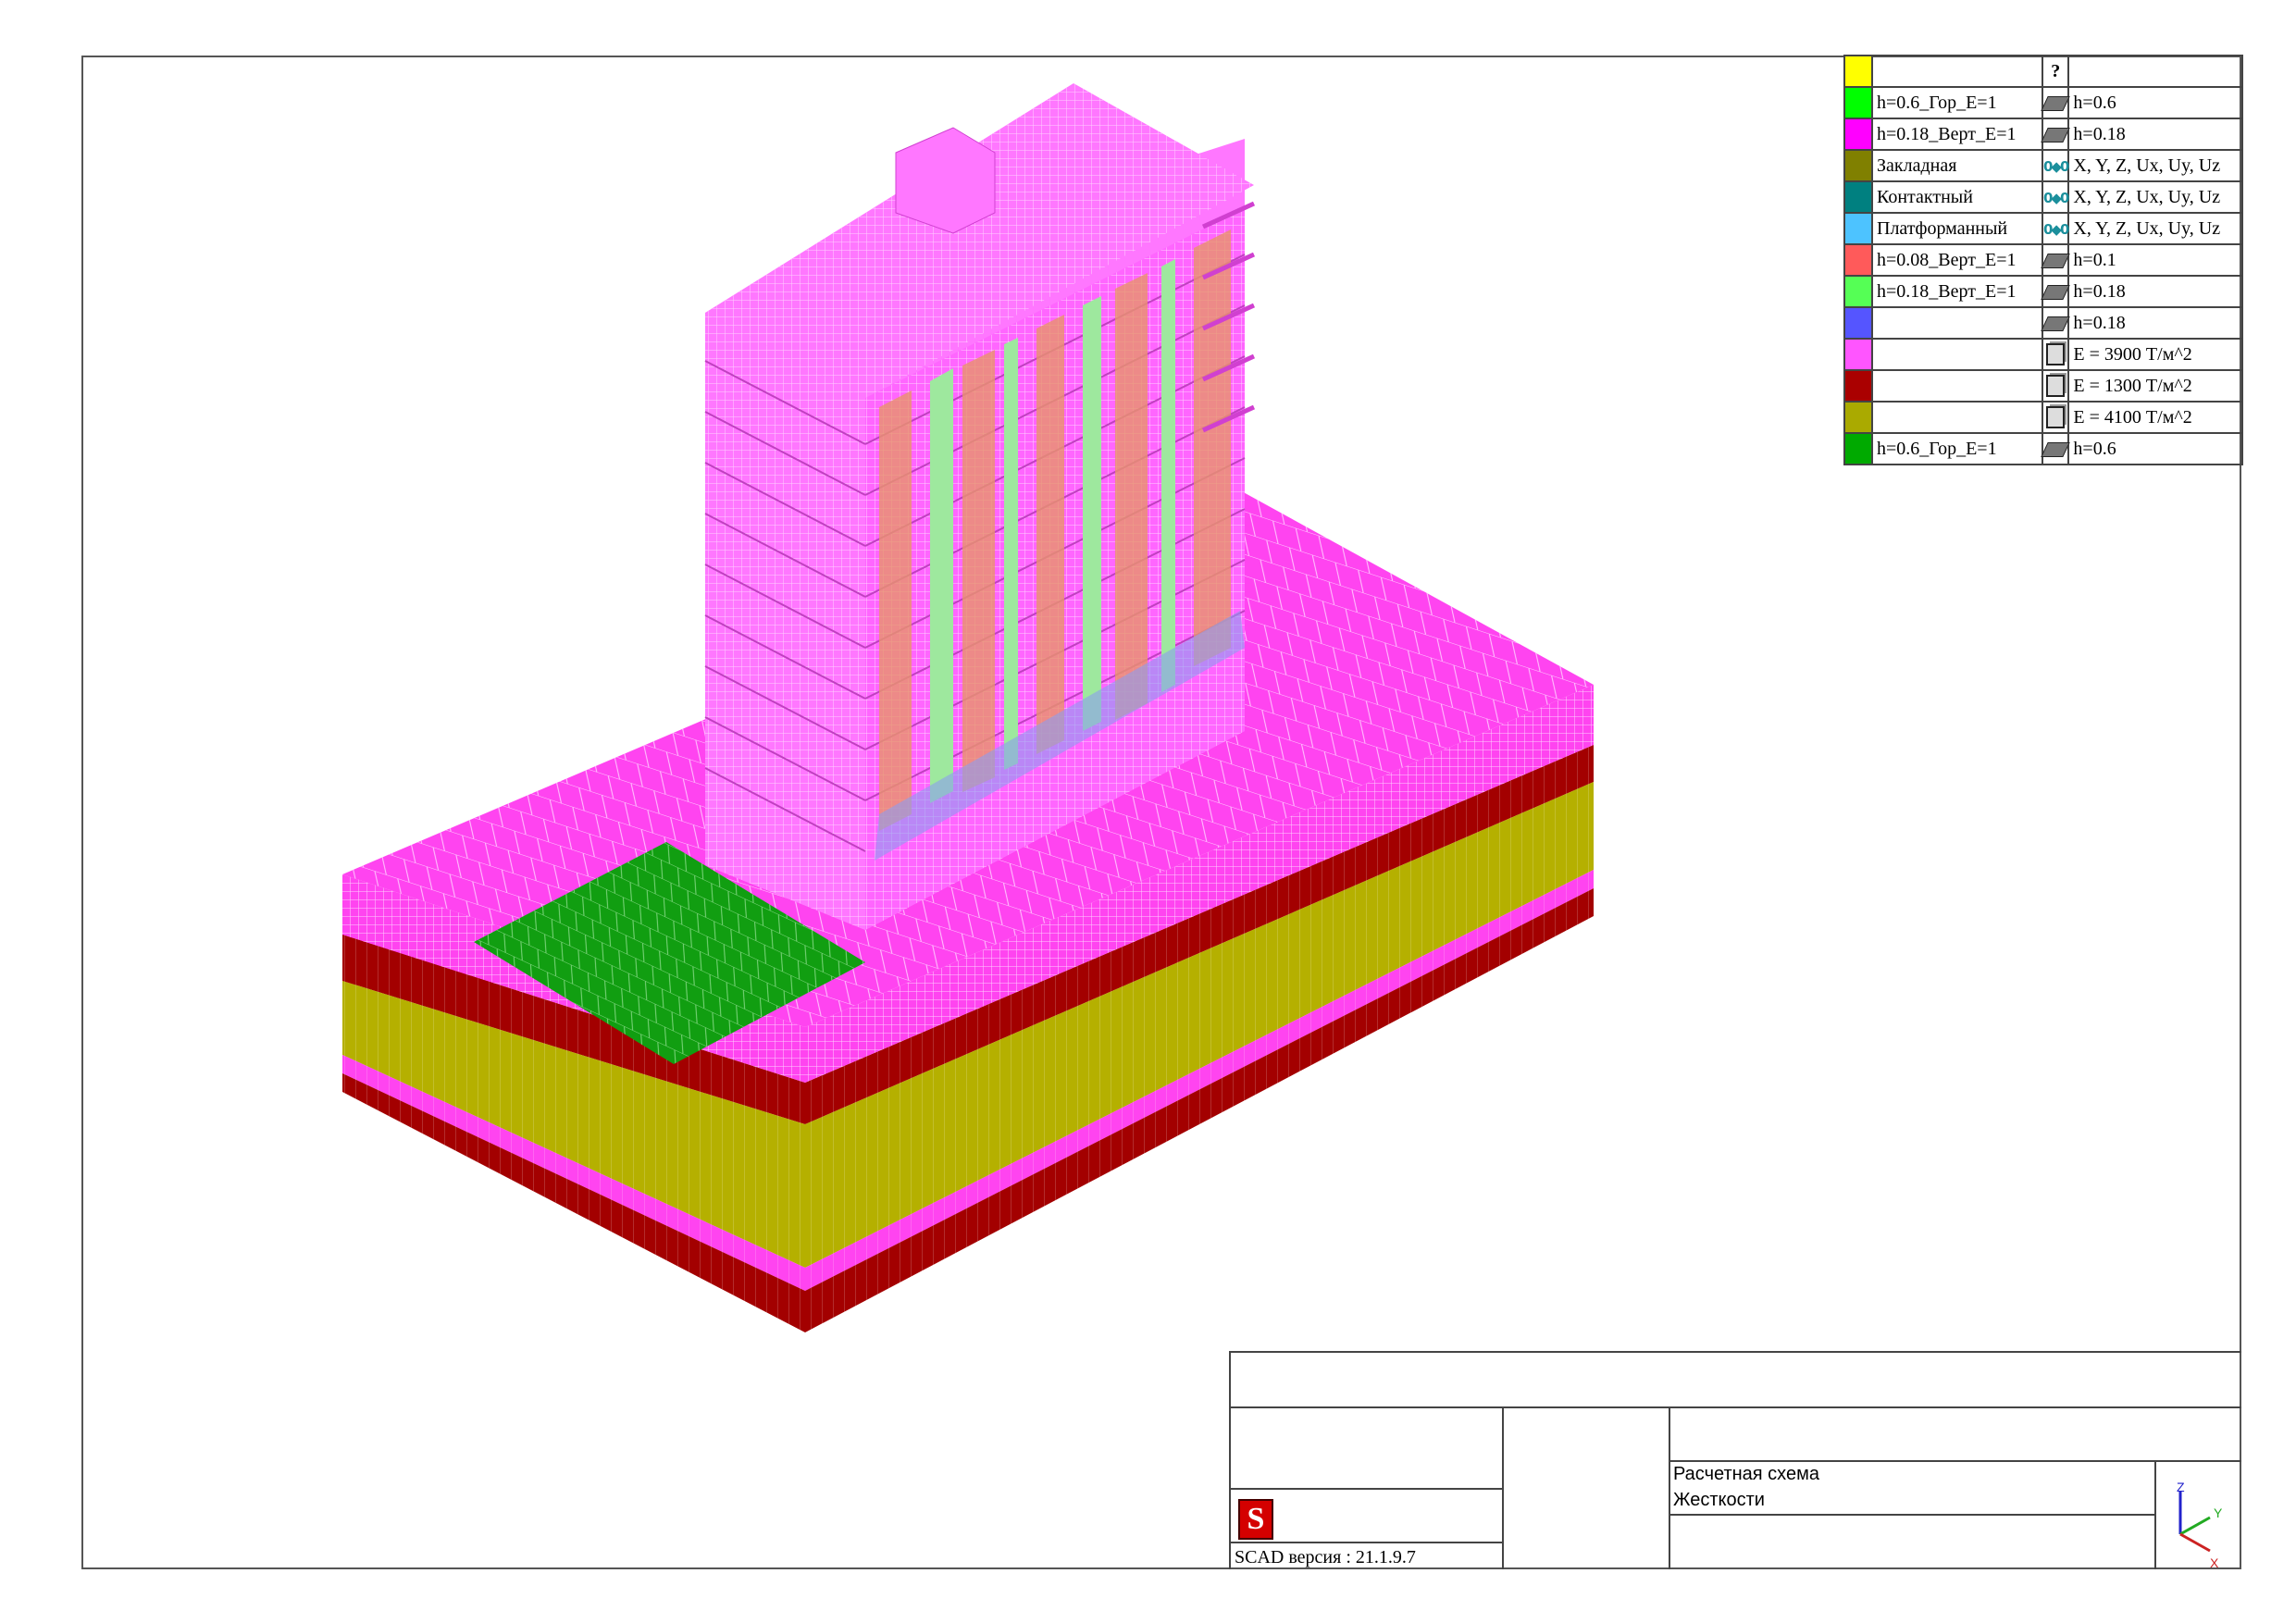  I want to click on legend-name: h=0.08_Верт_E=1, so click(1957, 260).